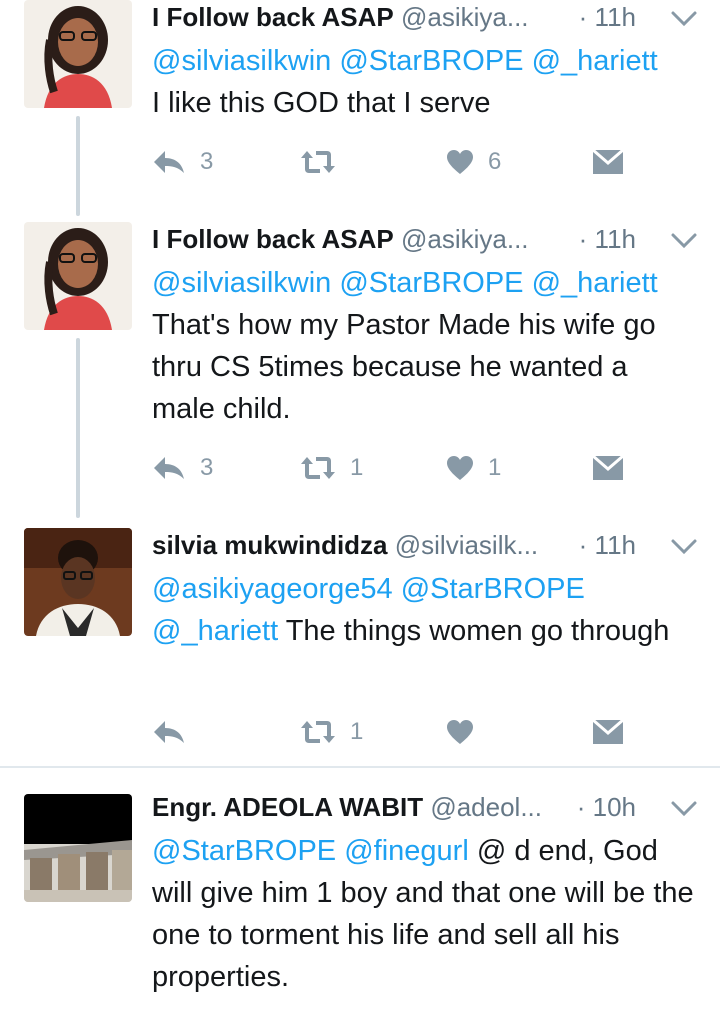  I want to click on like-count: 6, so click(495, 161).